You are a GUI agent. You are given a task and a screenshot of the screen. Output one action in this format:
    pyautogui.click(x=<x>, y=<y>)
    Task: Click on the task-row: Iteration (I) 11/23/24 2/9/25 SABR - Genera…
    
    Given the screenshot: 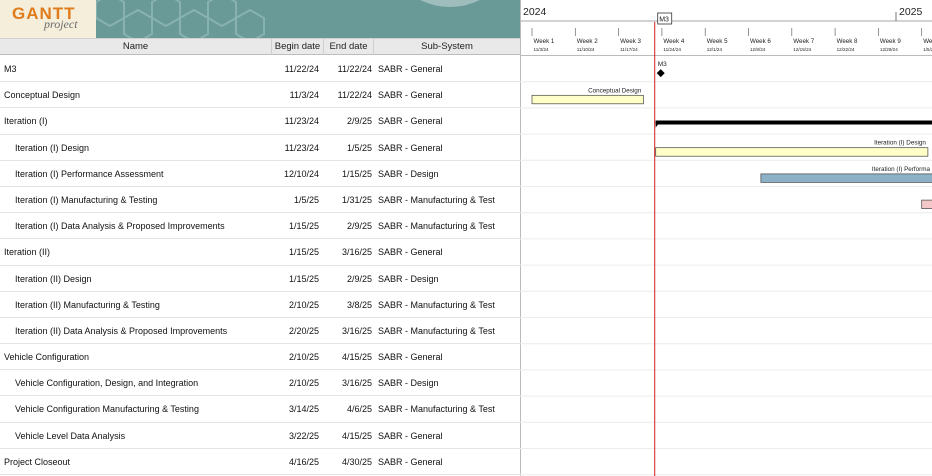 What is the action you would take?
    pyautogui.click(x=260, y=121)
    